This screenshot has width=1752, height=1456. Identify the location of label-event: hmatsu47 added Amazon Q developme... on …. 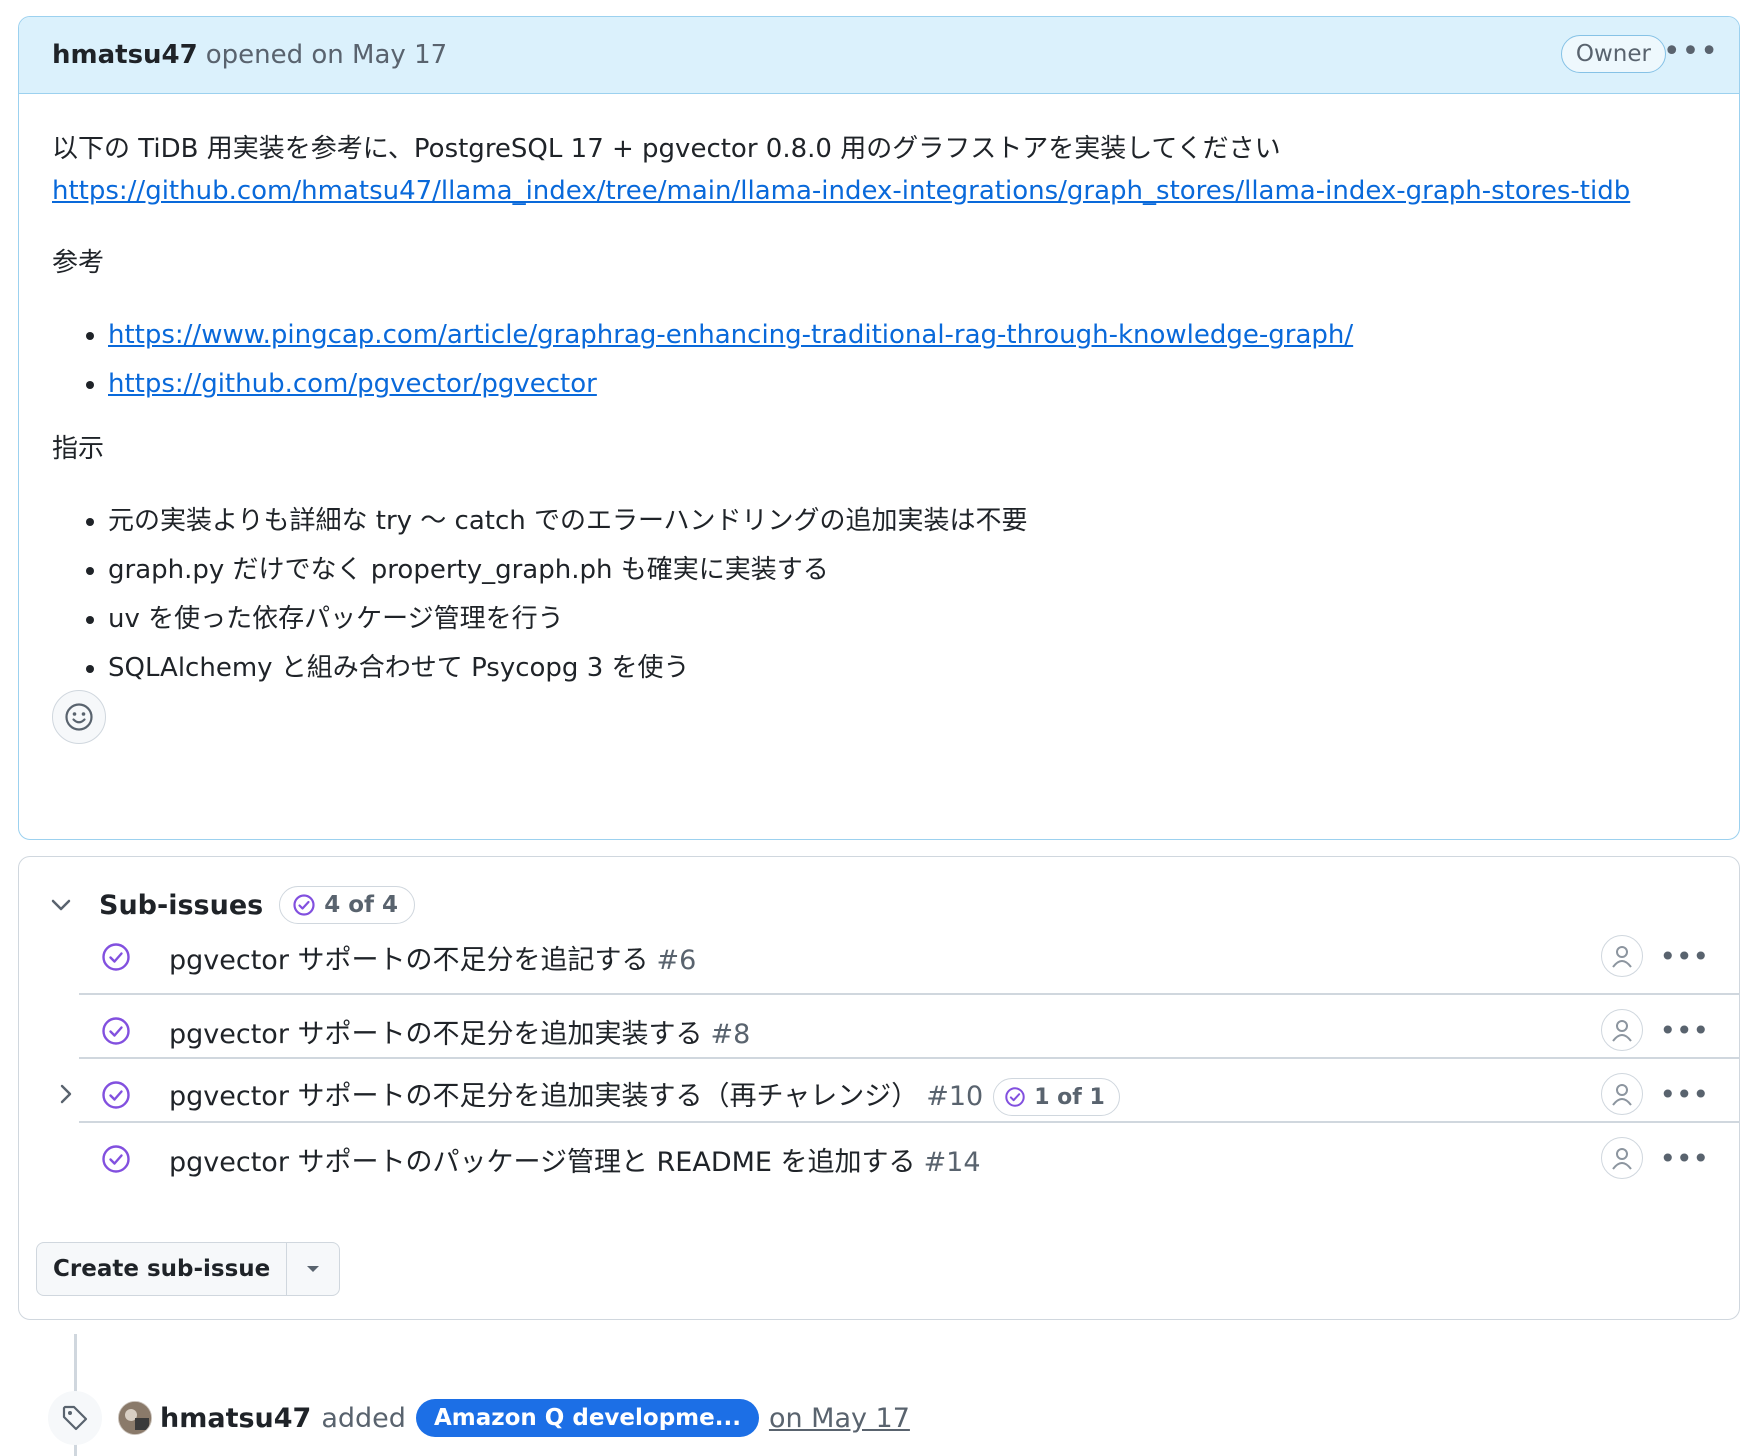
(479, 1418).